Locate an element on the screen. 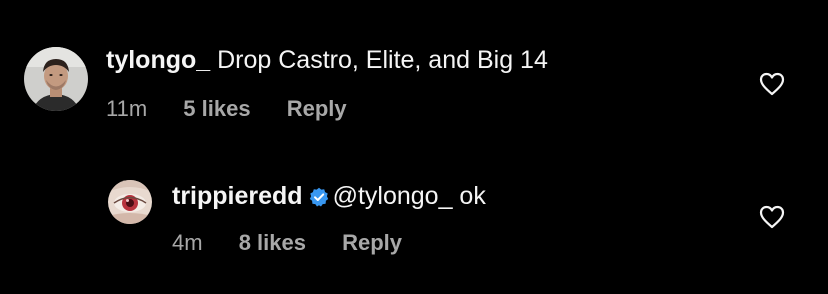  reply-username: trippieredd is located at coordinates (237, 196).